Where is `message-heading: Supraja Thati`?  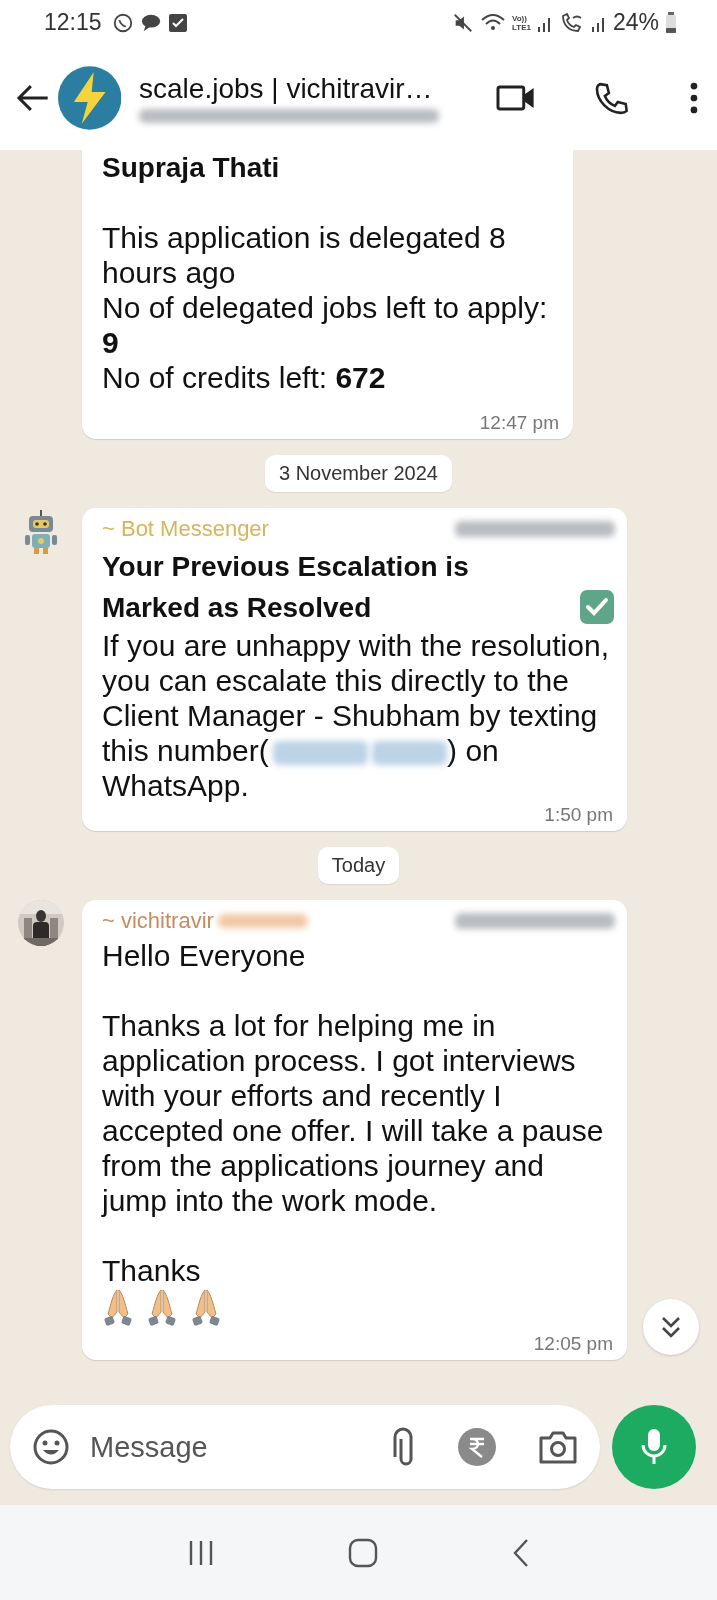
message-heading: Supraja Thati is located at coordinates (191, 168).